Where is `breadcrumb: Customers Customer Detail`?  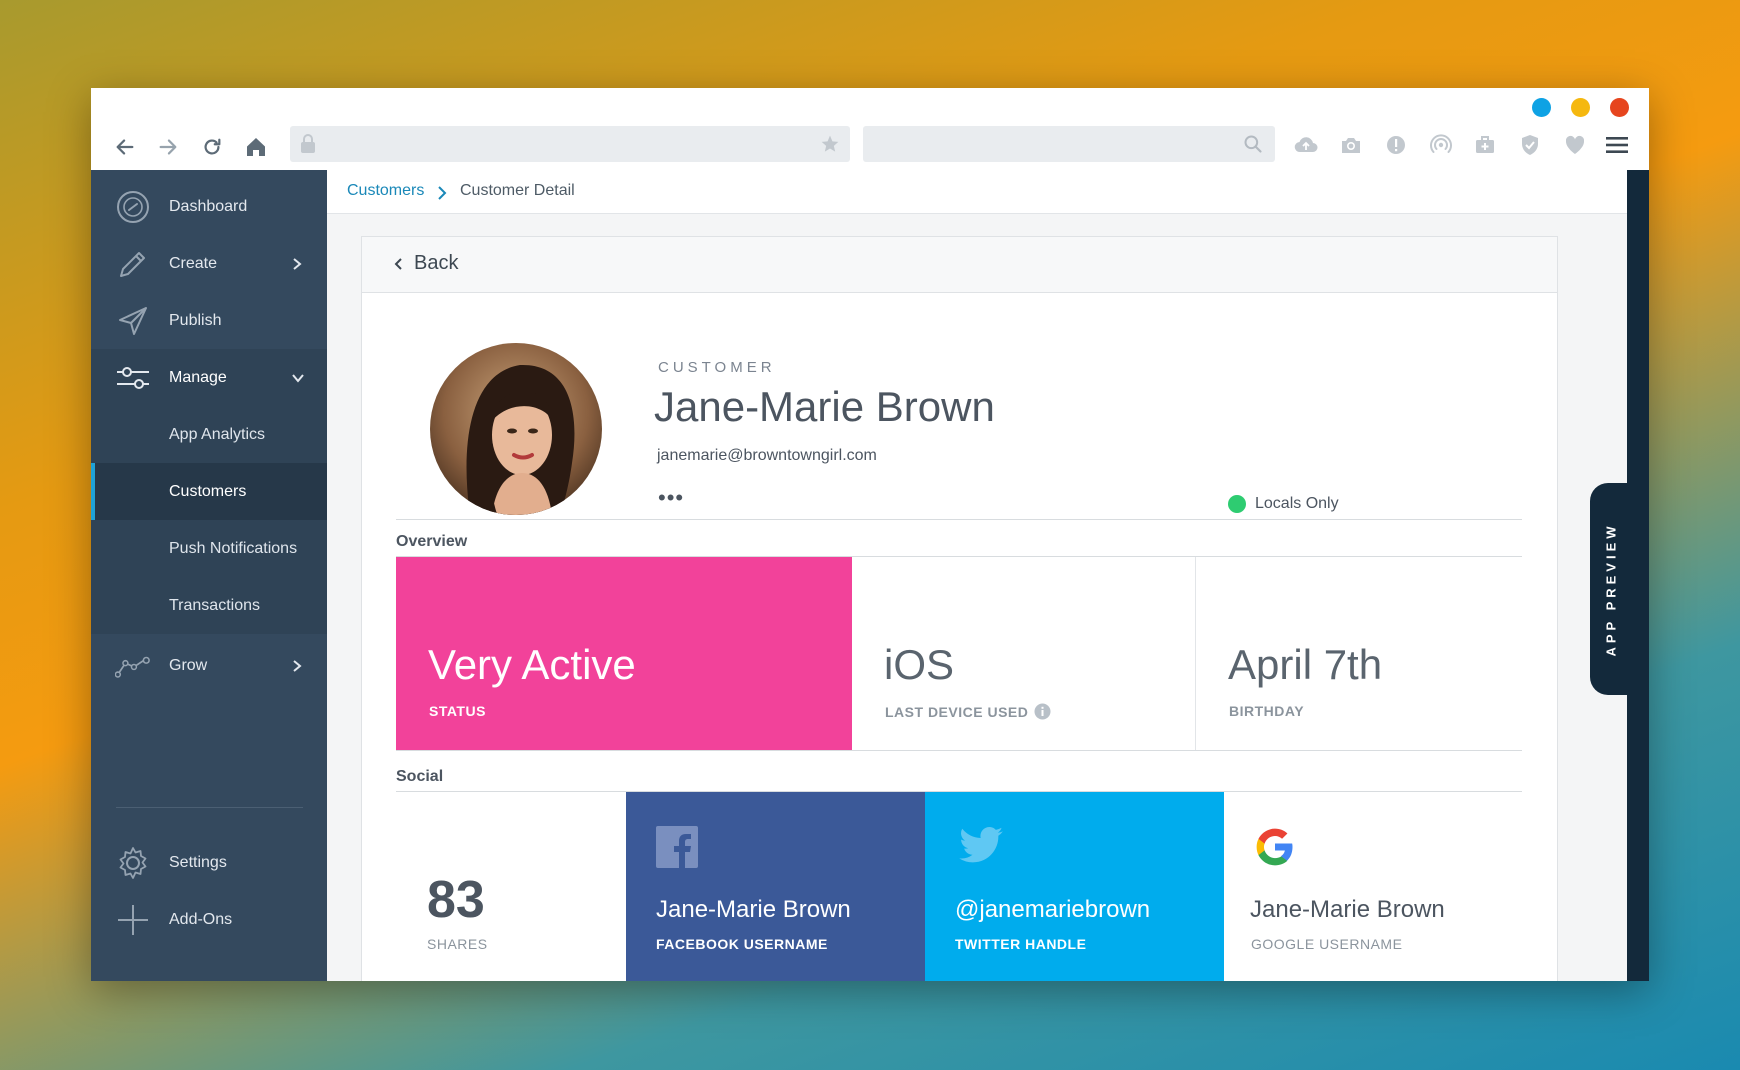 breadcrumb: Customers Customer Detail is located at coordinates (977, 192).